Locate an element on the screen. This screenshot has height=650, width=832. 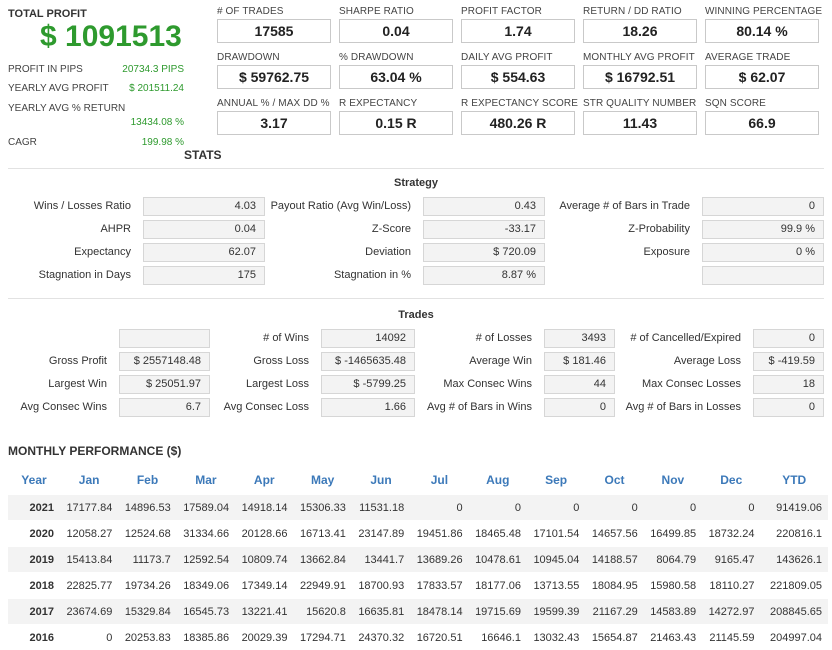
table-cell: 13441.7 is located at coordinates (381, 560).